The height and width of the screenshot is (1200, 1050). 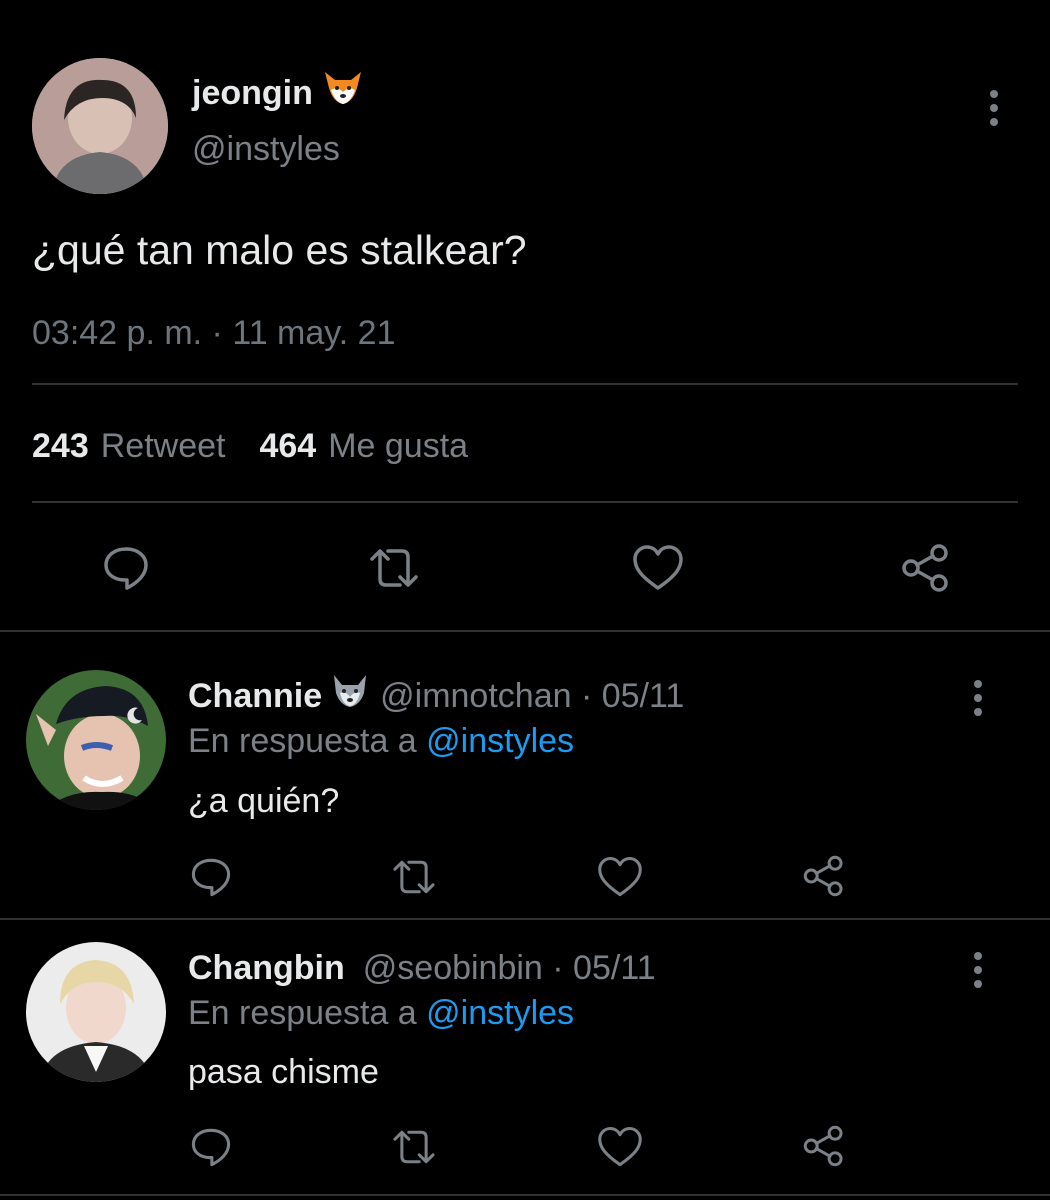 What do you see at coordinates (279, 250) in the screenshot?
I see `tweet-text: ¿qué tan malo es stalkear?` at bounding box center [279, 250].